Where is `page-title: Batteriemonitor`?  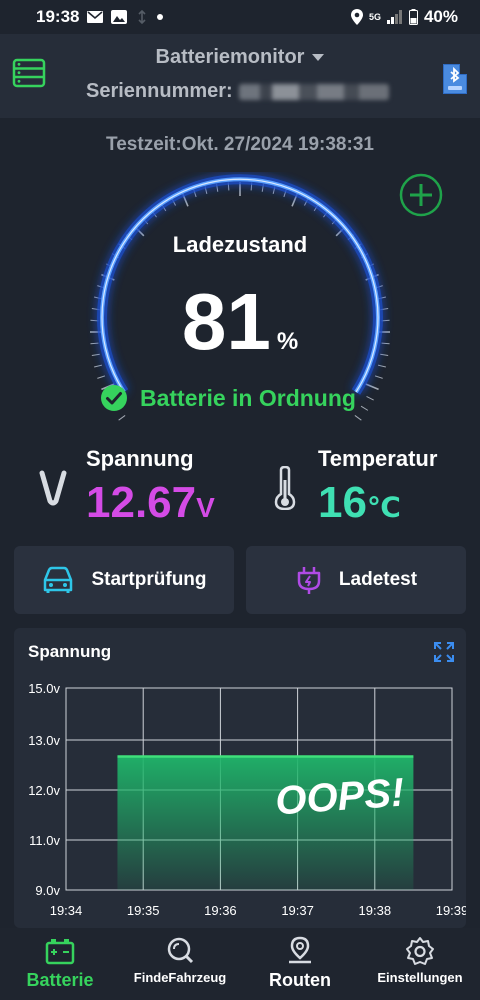
page-title: Batteriemonitor is located at coordinates (230, 57).